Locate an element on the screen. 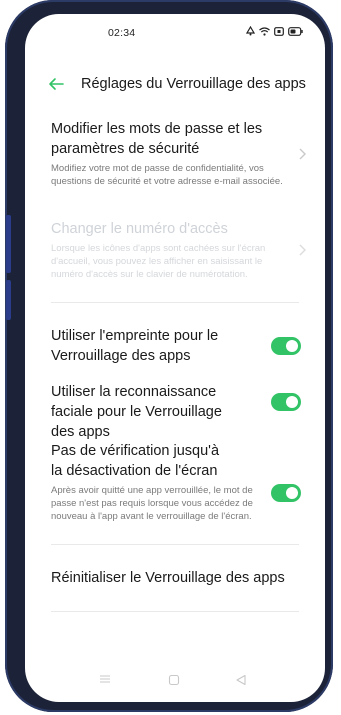 This screenshot has width=341, height=715. status-bar: 02:34 is located at coordinates (175, 31).